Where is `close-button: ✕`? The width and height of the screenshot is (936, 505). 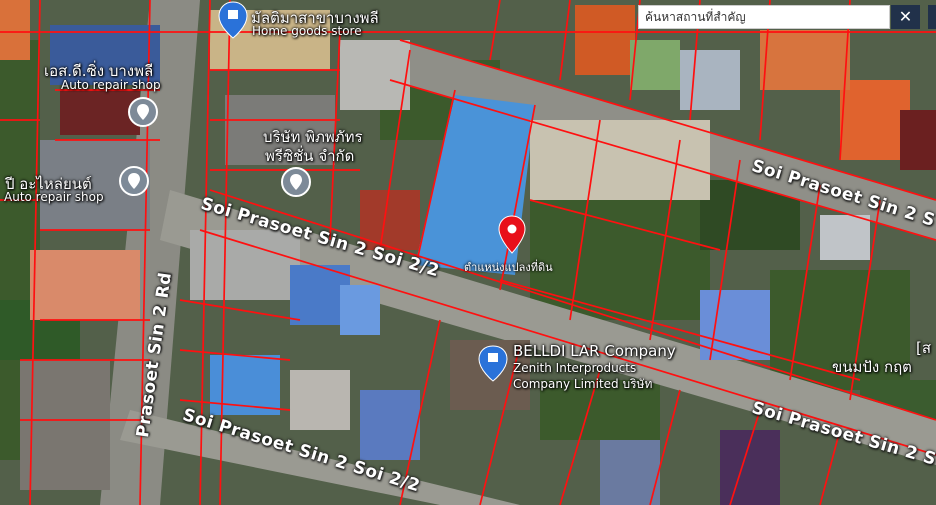
close-button: ✕ is located at coordinates (905, 17).